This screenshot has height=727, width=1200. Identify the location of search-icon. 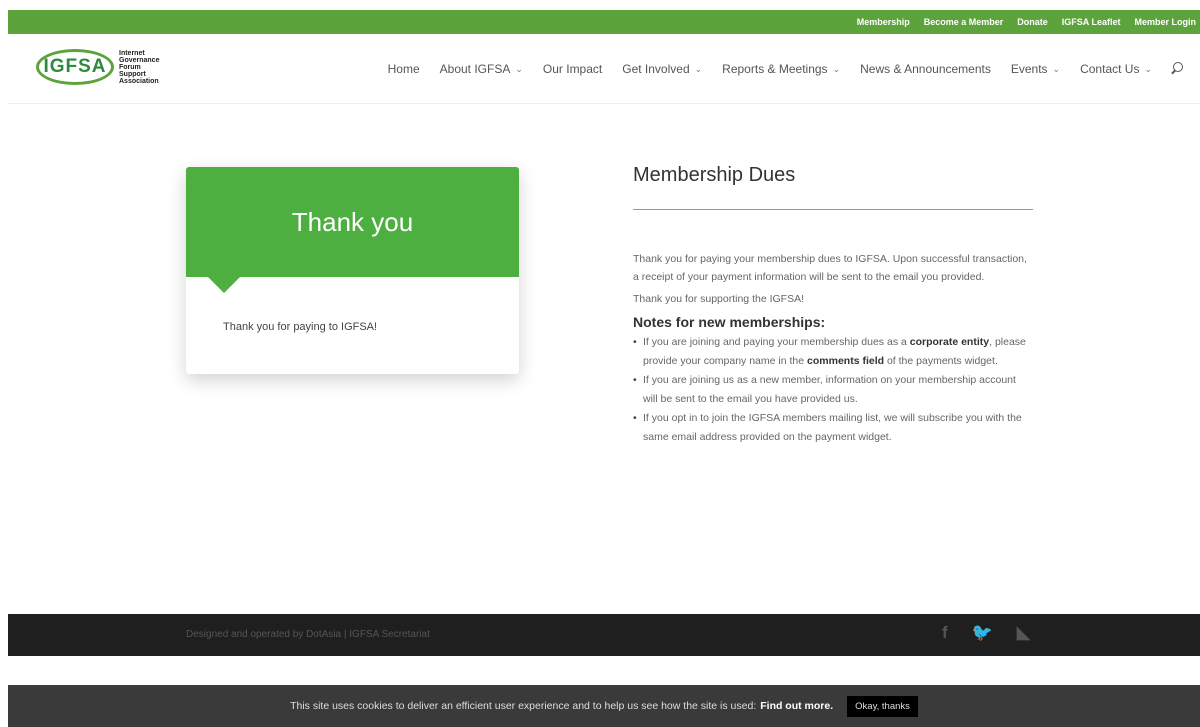
(1177, 69).